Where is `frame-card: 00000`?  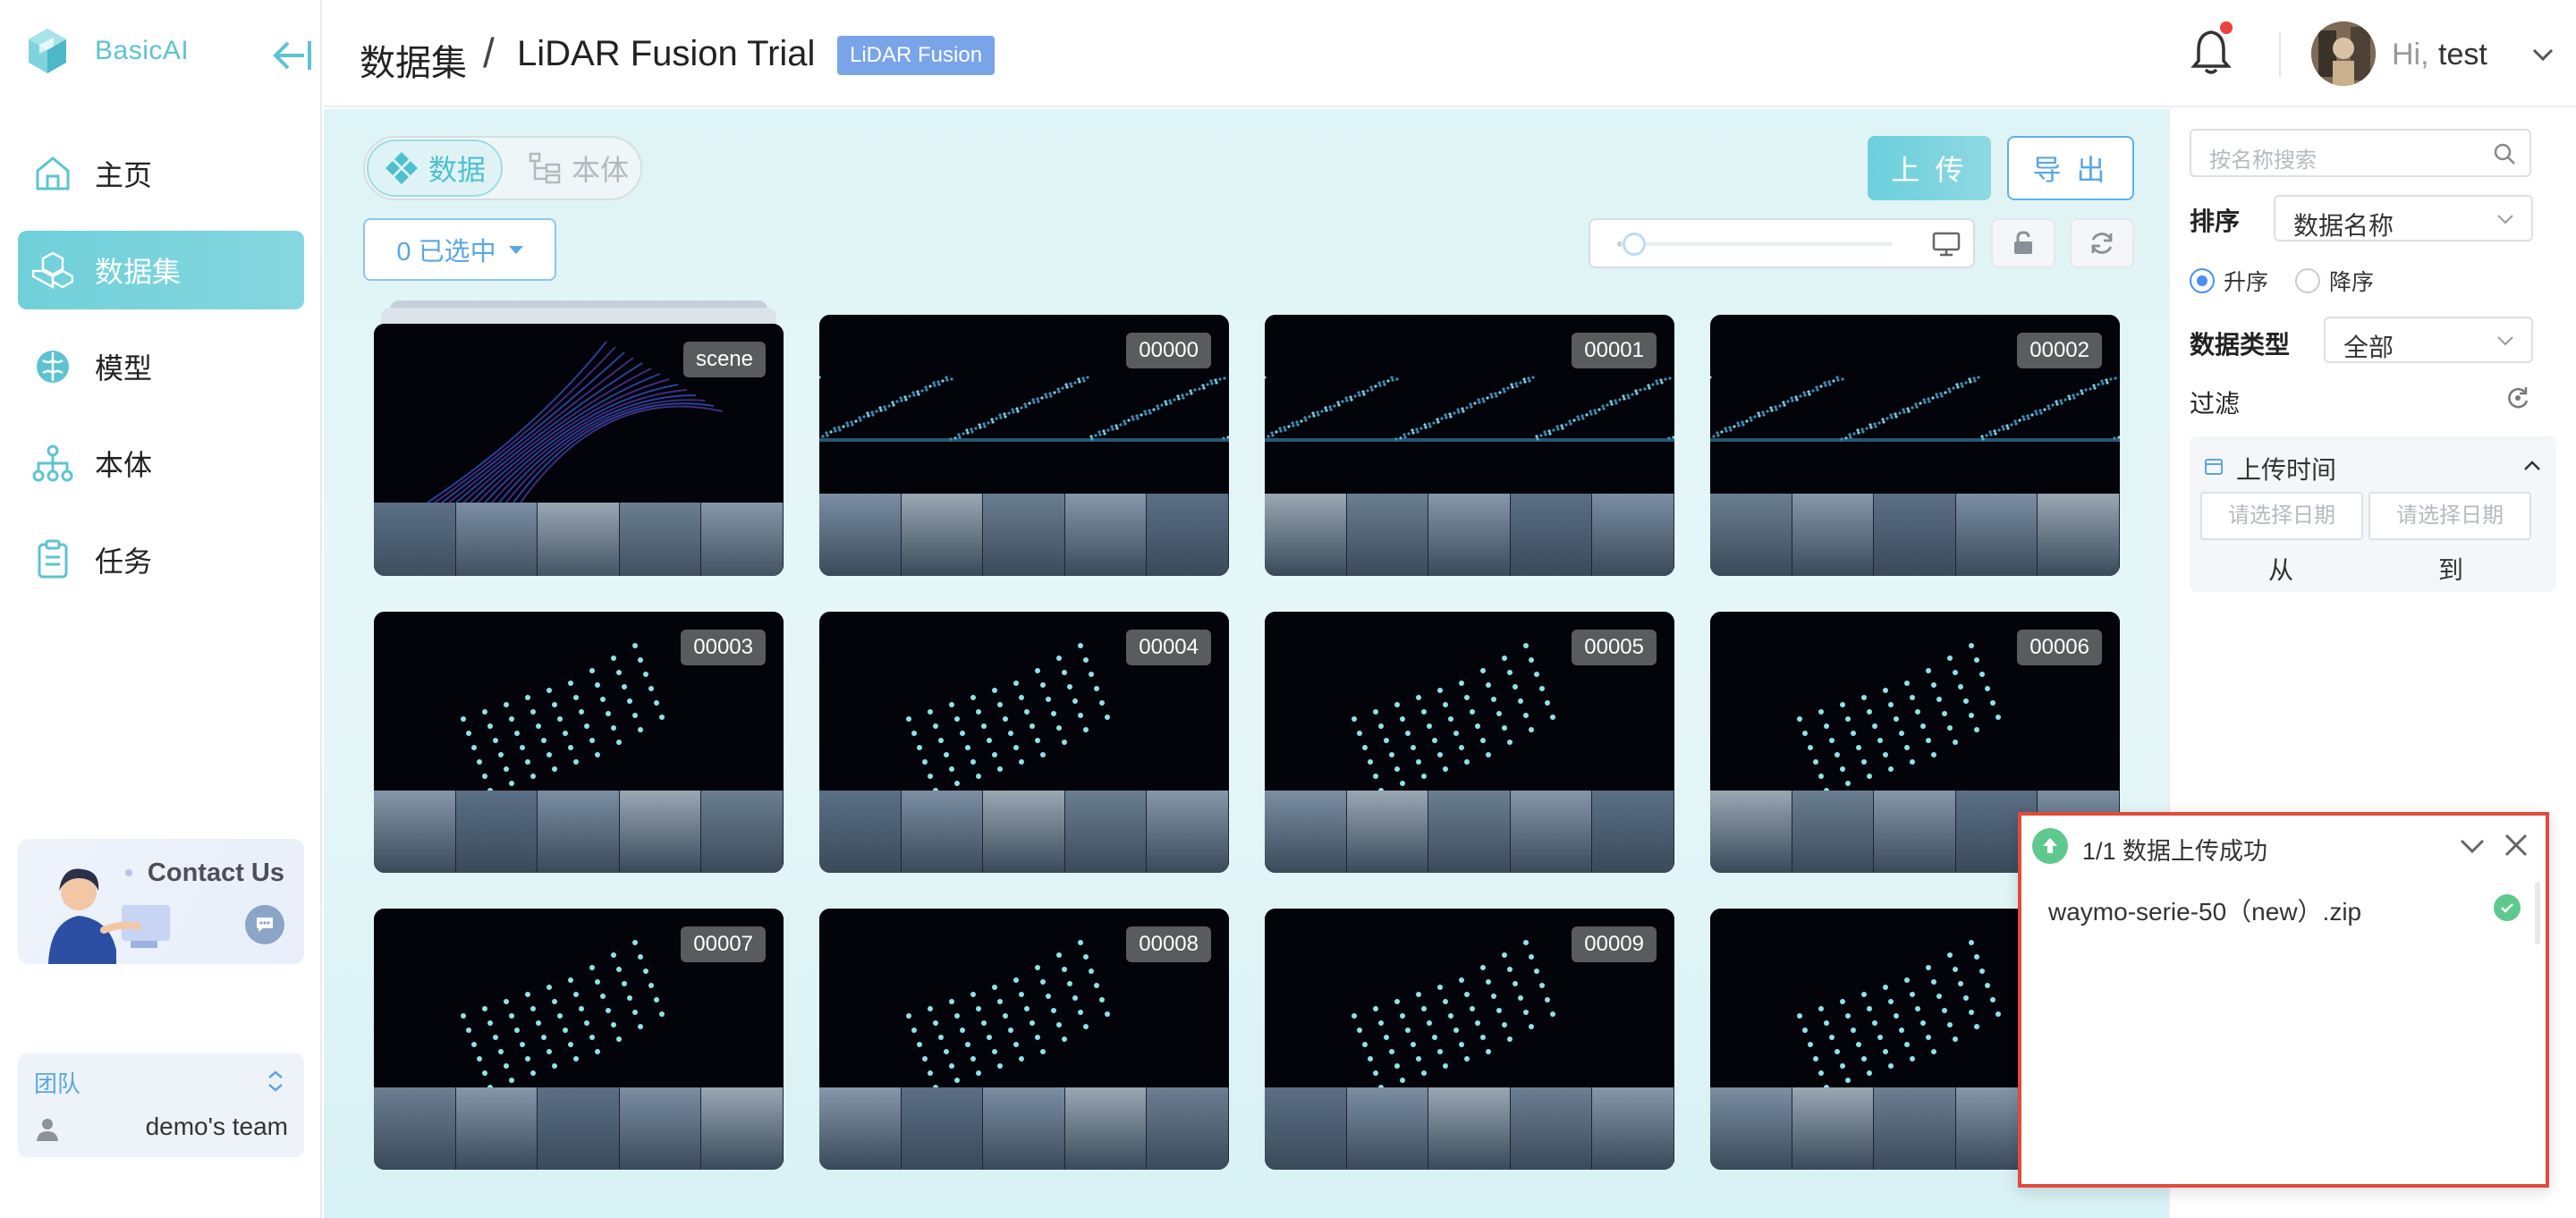 frame-card: 00000 is located at coordinates (1024, 445).